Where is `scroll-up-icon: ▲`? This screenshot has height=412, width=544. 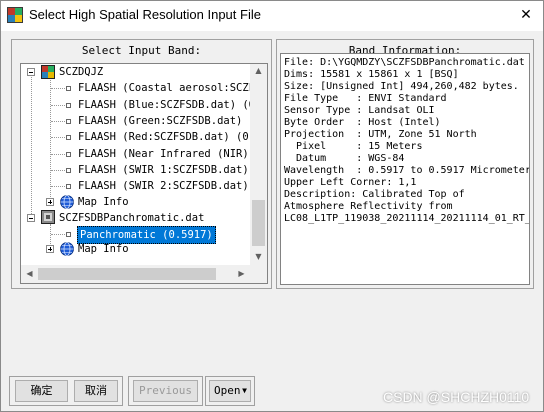 scroll-up-icon: ▲ is located at coordinates (258, 70).